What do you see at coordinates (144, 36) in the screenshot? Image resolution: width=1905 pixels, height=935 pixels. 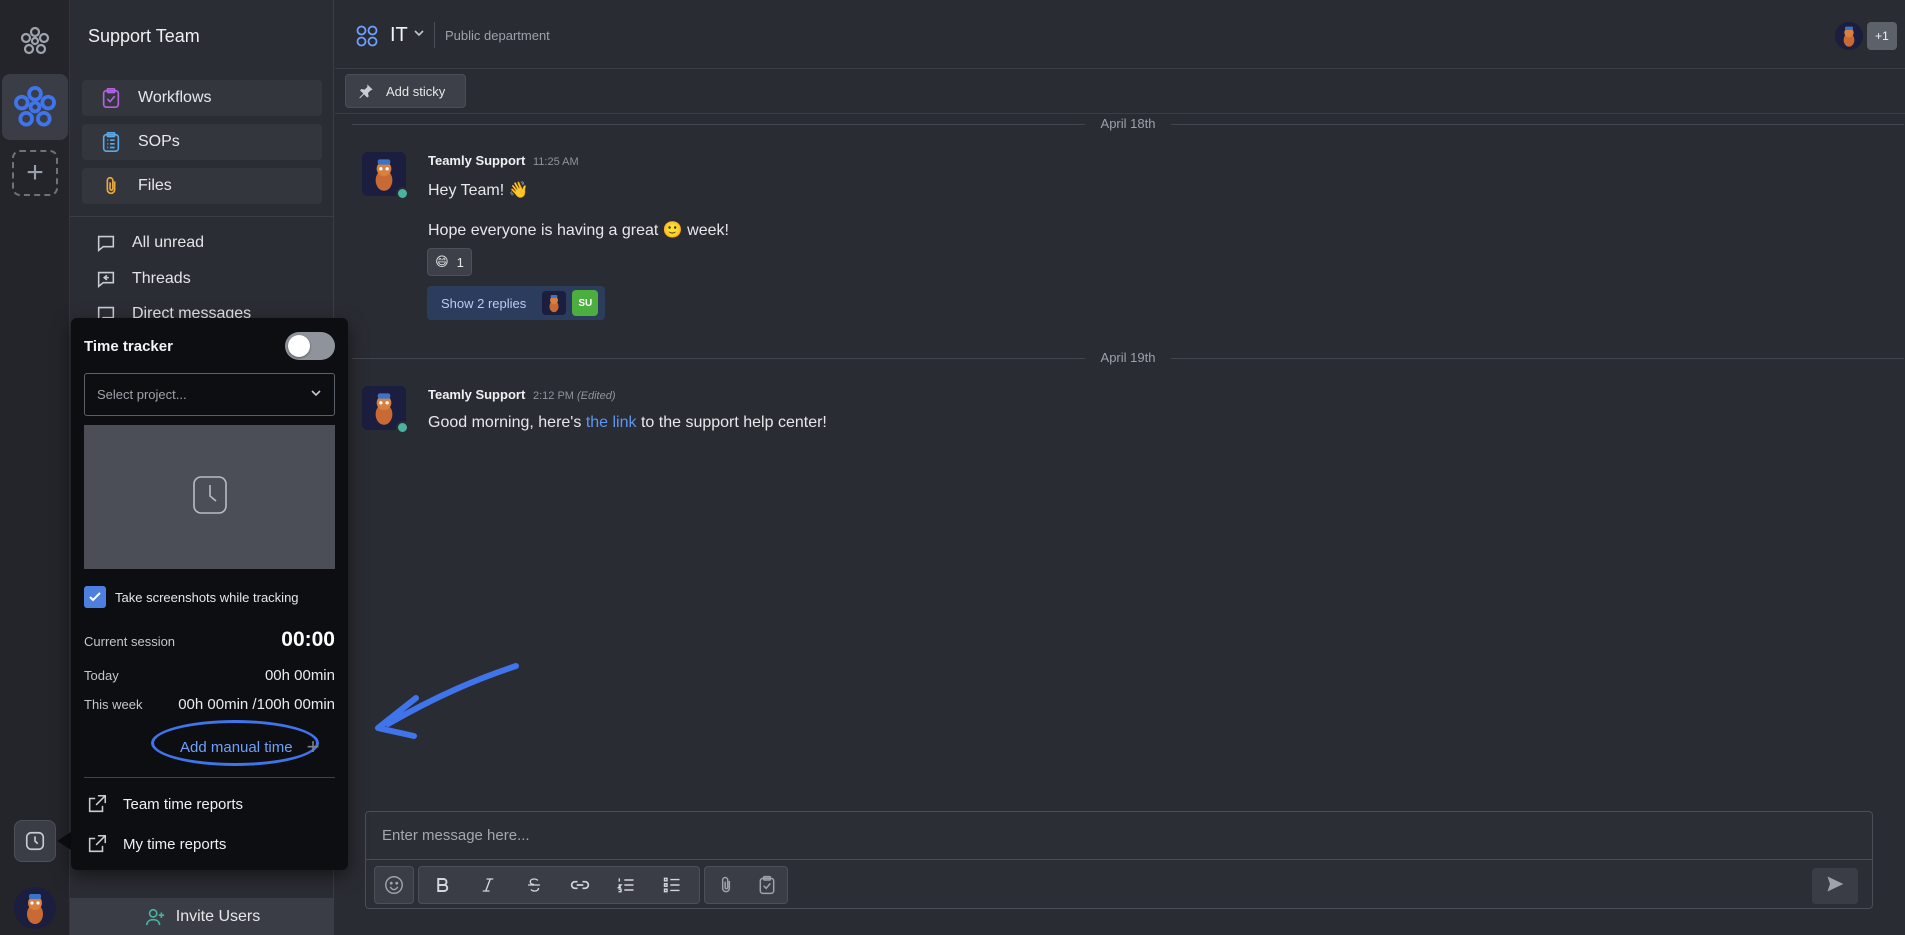 I see `team-name: Support Team` at bounding box center [144, 36].